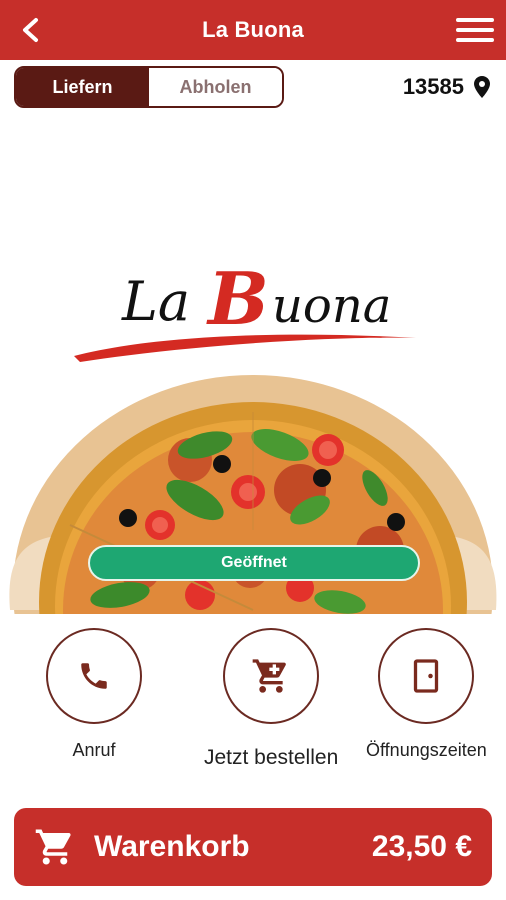  I want to click on opening-hours-button, so click(426, 676).